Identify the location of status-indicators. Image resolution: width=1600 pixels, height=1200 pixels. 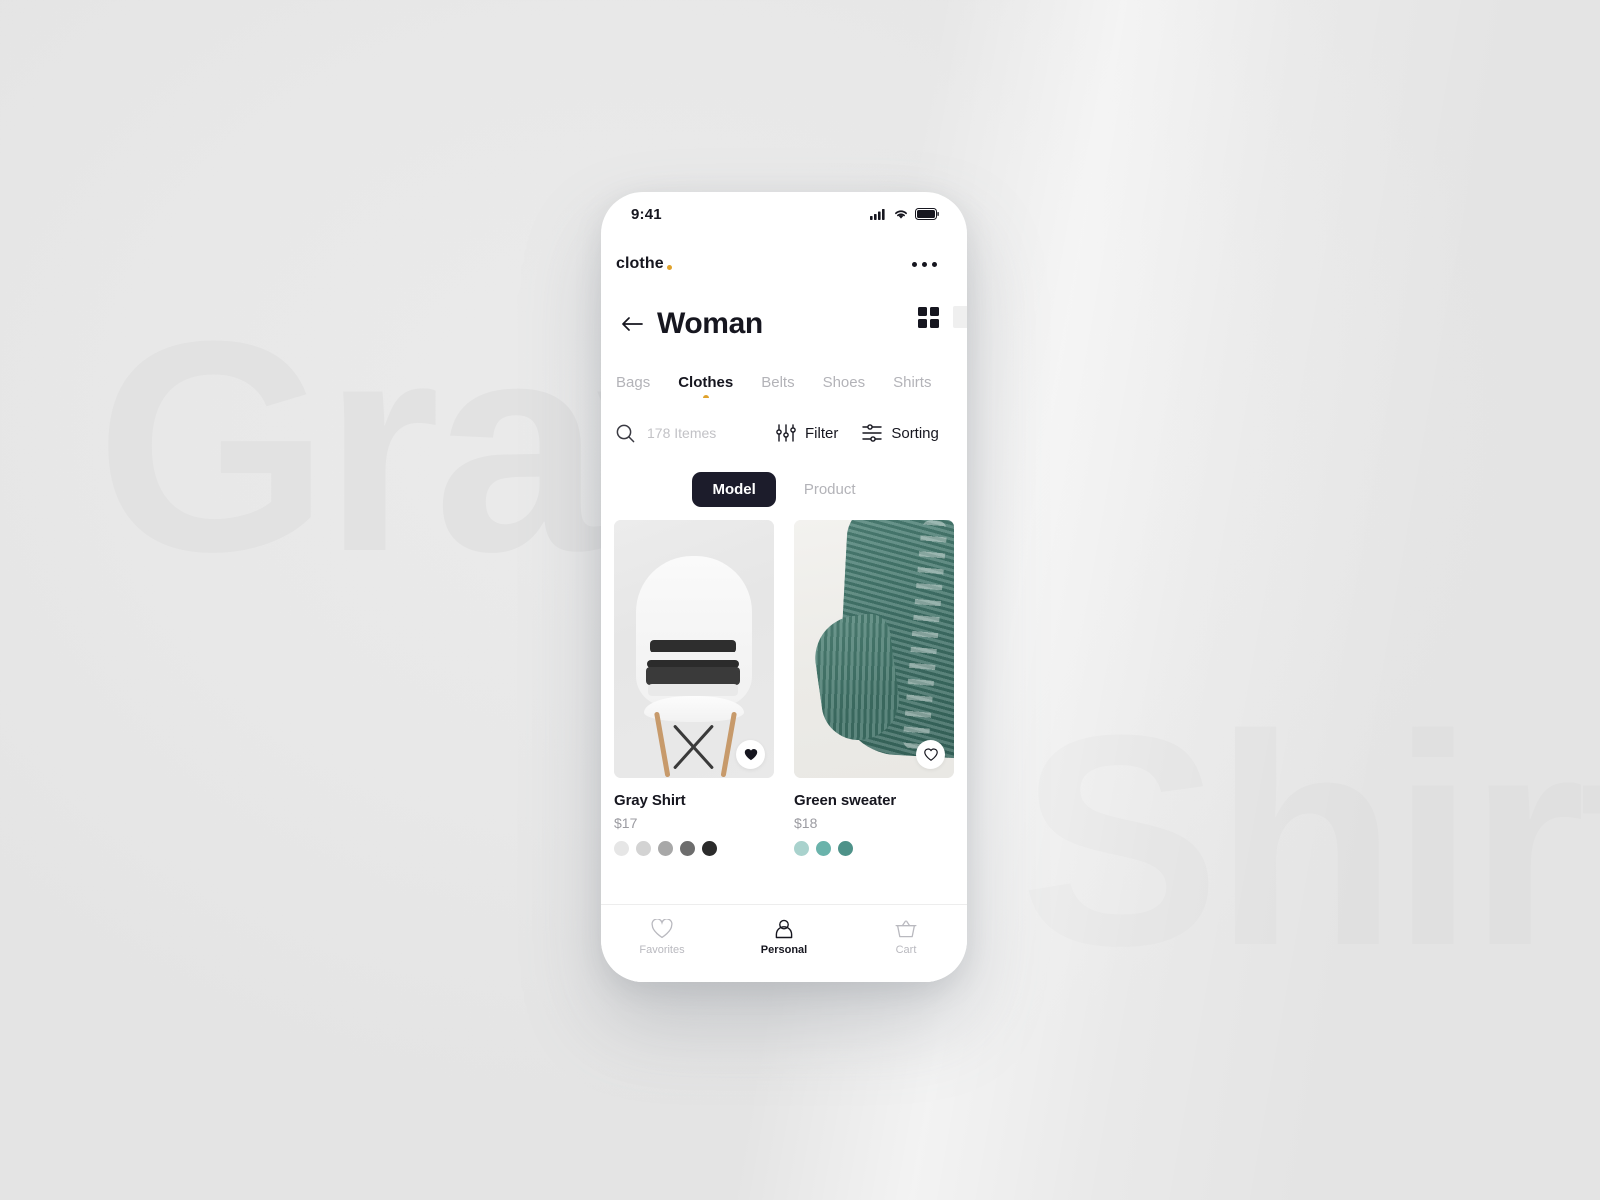
(904, 214).